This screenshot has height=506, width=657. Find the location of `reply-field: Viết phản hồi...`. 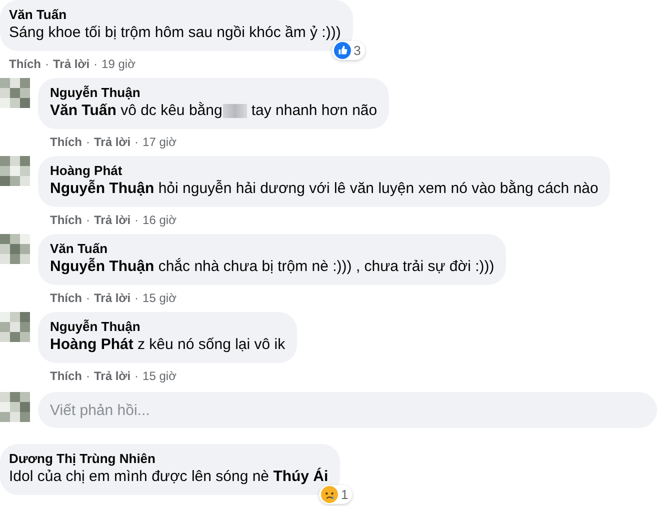

reply-field: Viết phản hồi... is located at coordinates (347, 410).